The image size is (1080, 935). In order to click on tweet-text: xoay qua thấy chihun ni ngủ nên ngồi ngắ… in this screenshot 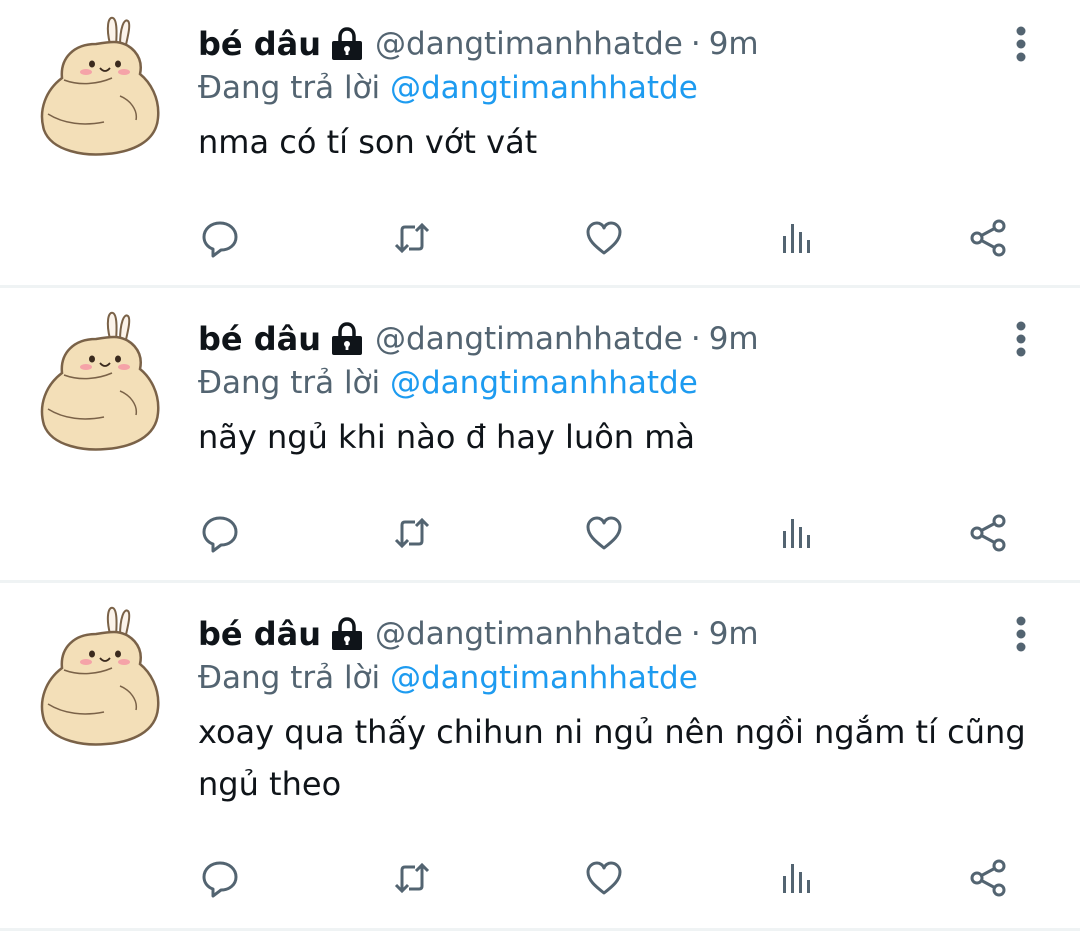, I will do `click(612, 758)`.